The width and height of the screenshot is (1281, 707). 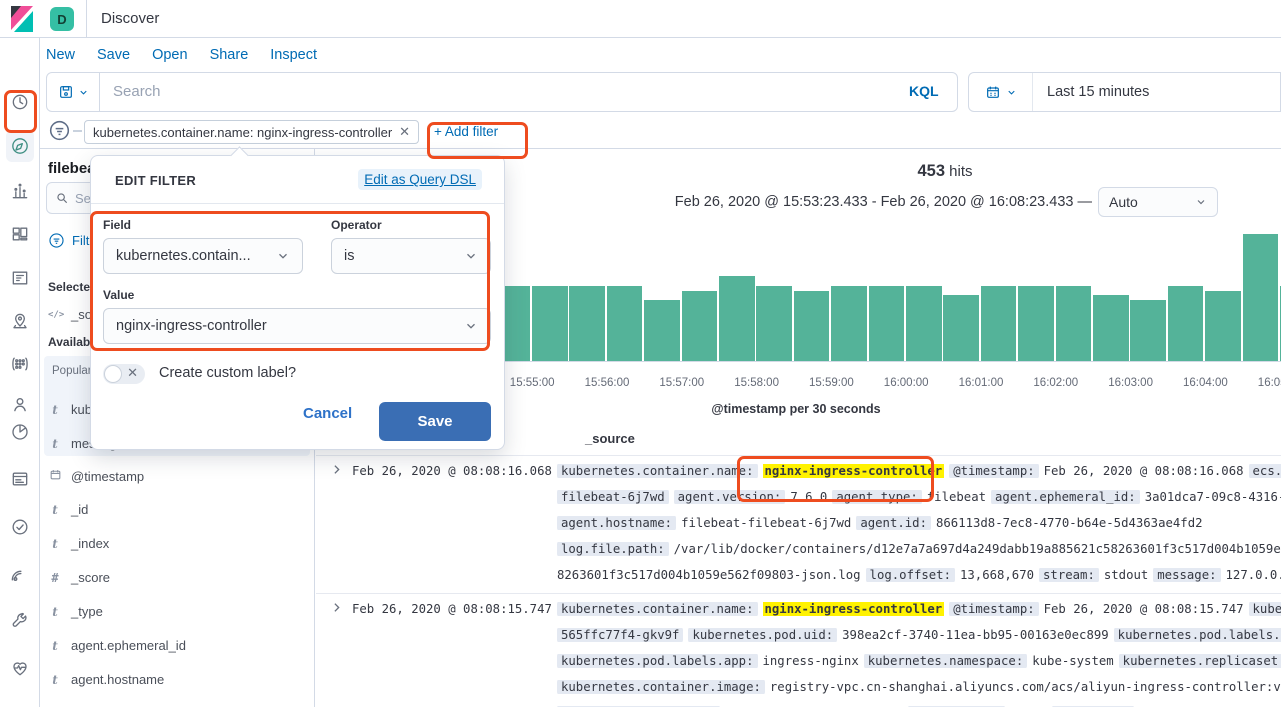 What do you see at coordinates (20, 668) in the screenshot?
I see `monitoring-heartbeat-icon` at bounding box center [20, 668].